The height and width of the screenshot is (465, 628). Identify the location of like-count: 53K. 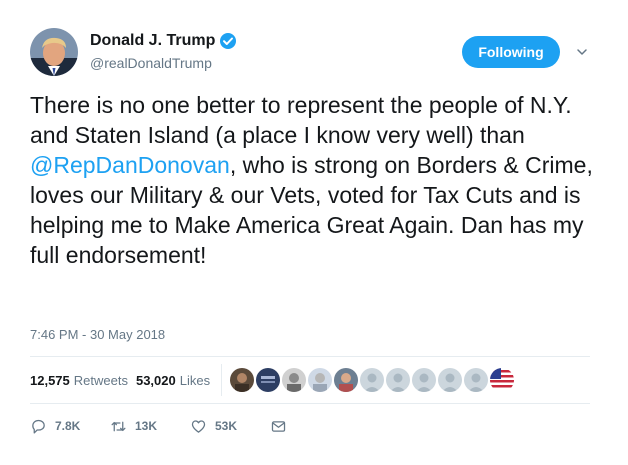
(226, 426).